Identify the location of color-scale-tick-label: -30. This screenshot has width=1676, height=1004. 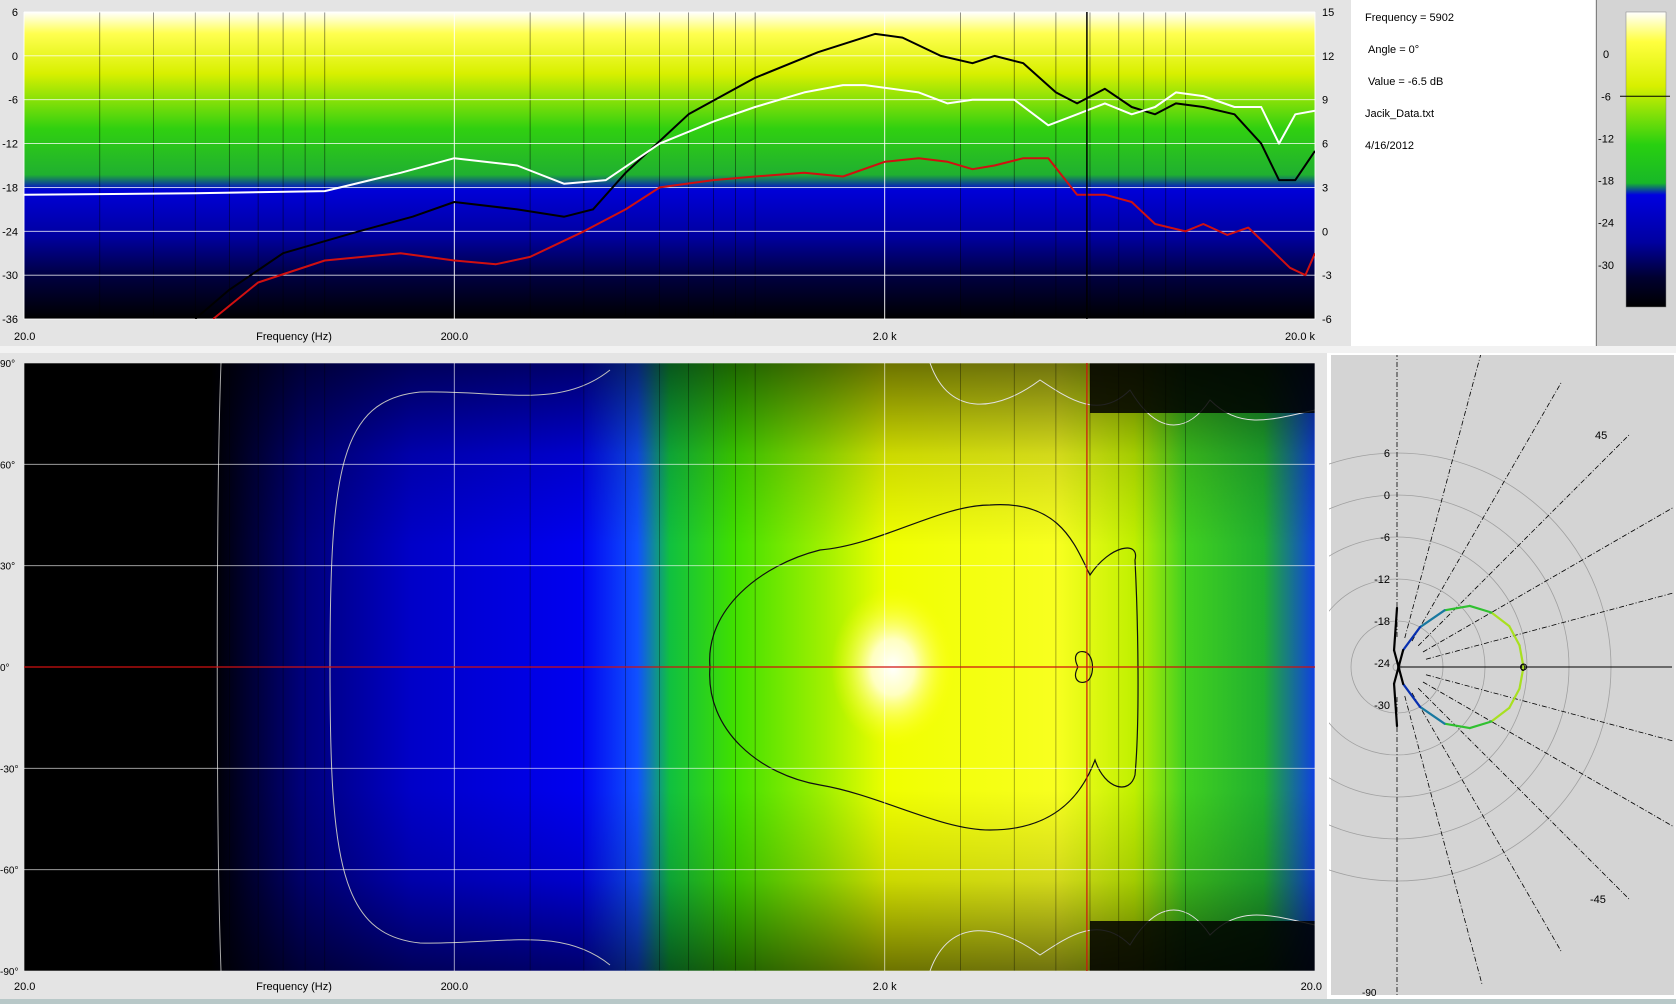
(1606, 266).